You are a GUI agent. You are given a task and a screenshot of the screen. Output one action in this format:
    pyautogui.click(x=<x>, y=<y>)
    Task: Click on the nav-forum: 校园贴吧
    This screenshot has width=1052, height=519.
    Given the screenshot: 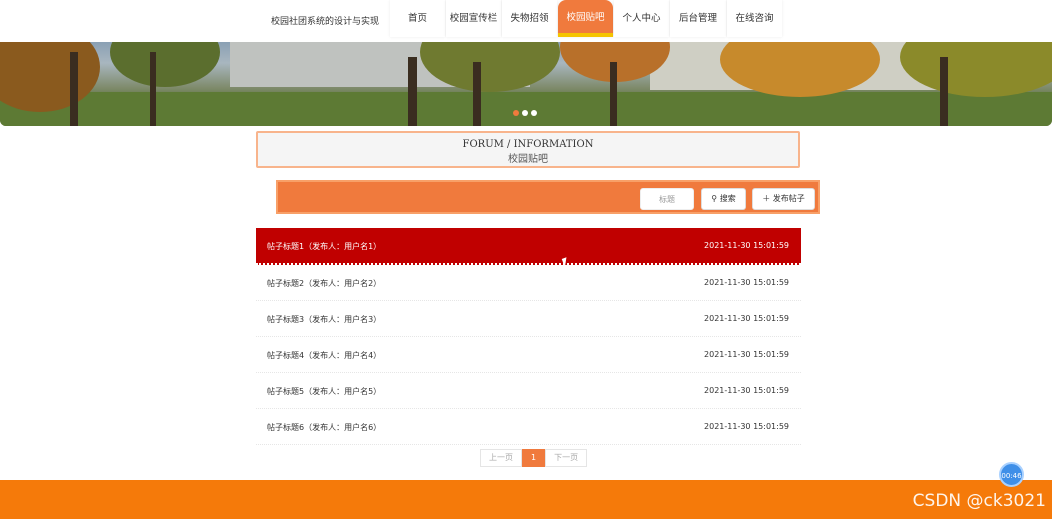 What is the action you would take?
    pyautogui.click(x=585, y=18)
    